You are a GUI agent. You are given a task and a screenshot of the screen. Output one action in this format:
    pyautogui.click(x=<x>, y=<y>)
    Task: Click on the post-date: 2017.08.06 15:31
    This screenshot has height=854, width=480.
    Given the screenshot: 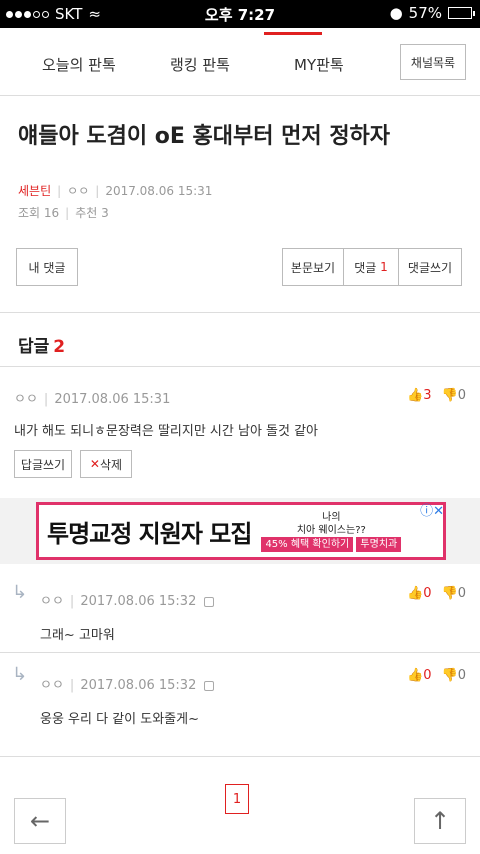 What is the action you would take?
    pyautogui.click(x=159, y=191)
    